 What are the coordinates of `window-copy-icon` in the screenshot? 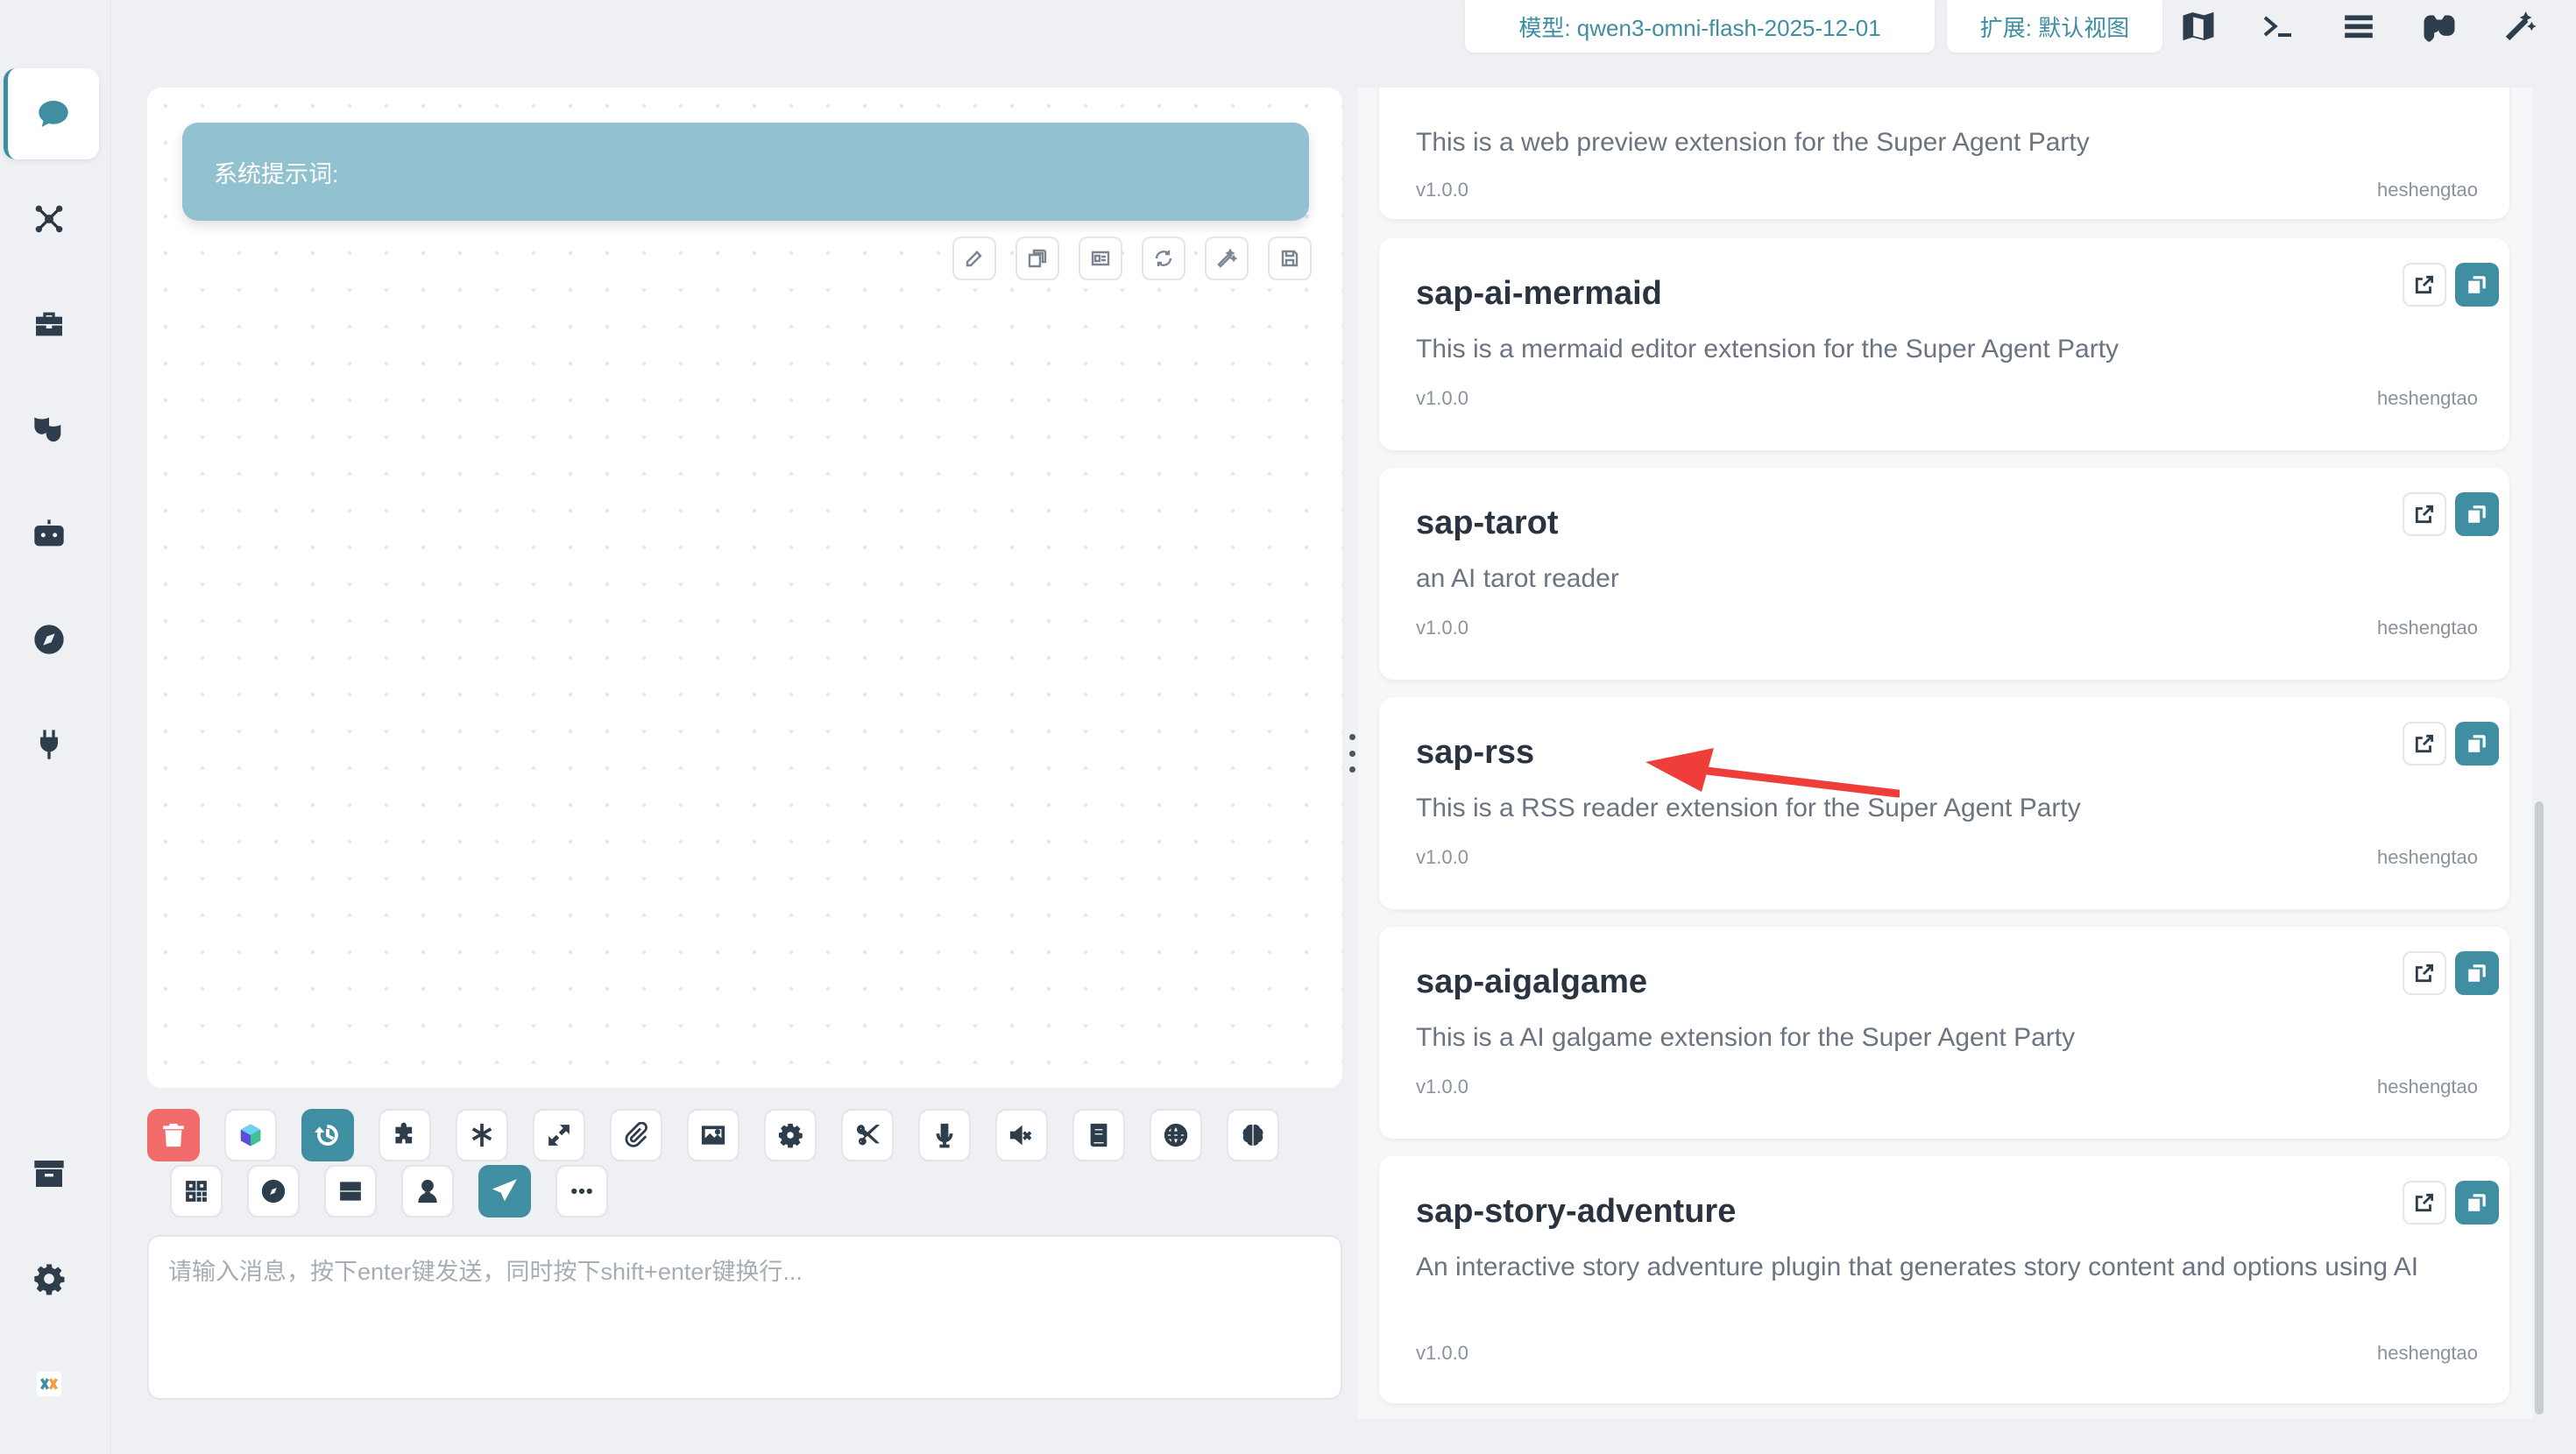 It's located at (2477, 1202).